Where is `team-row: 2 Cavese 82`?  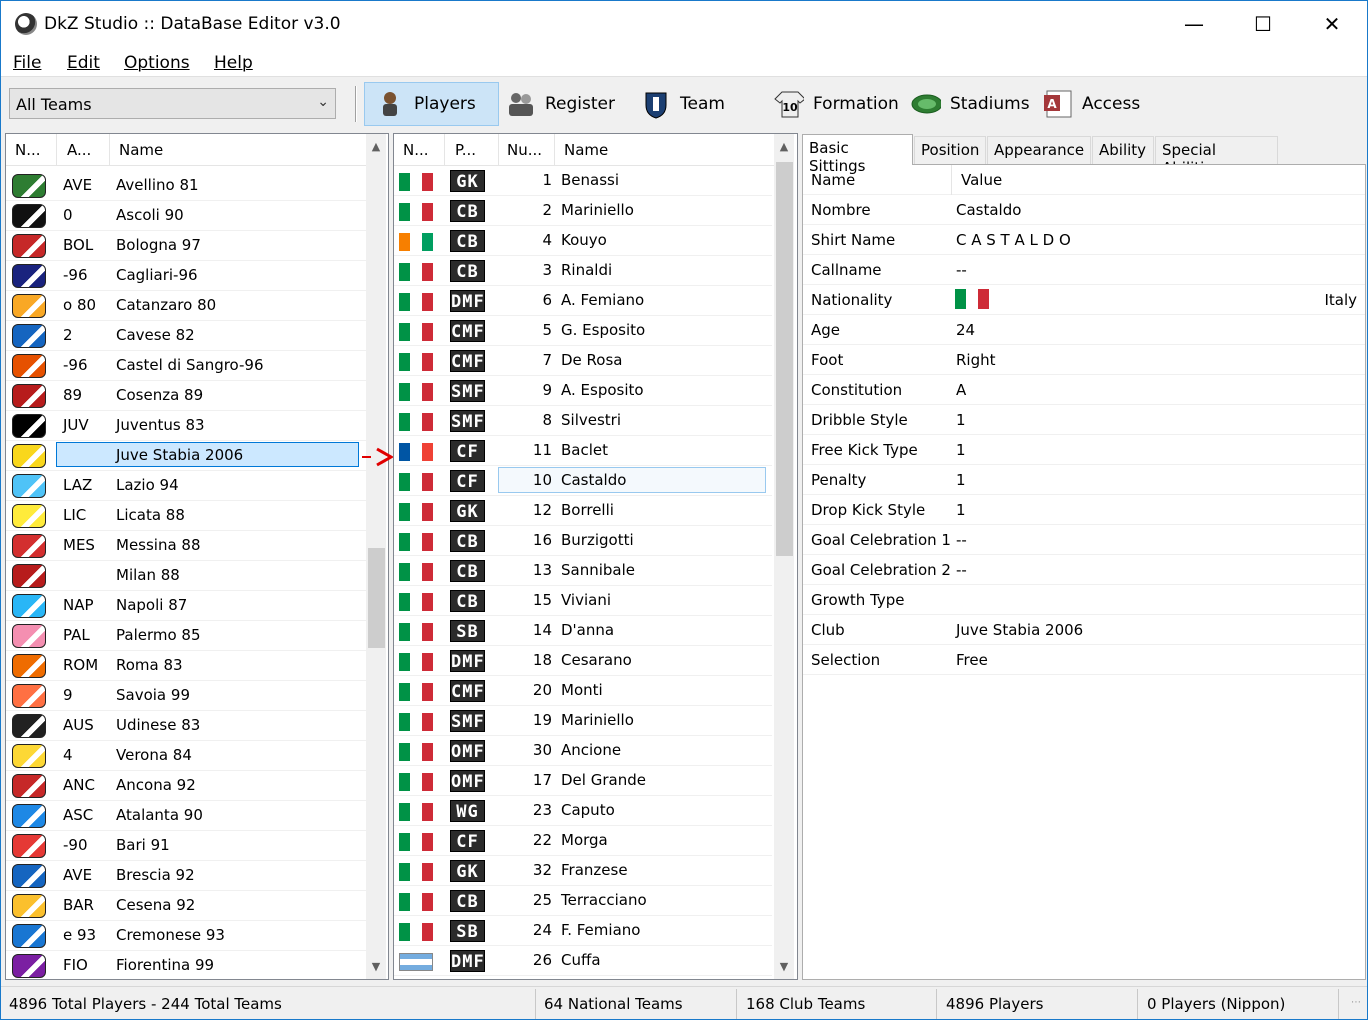 team-row: 2 Cavese 82 is located at coordinates (186, 336).